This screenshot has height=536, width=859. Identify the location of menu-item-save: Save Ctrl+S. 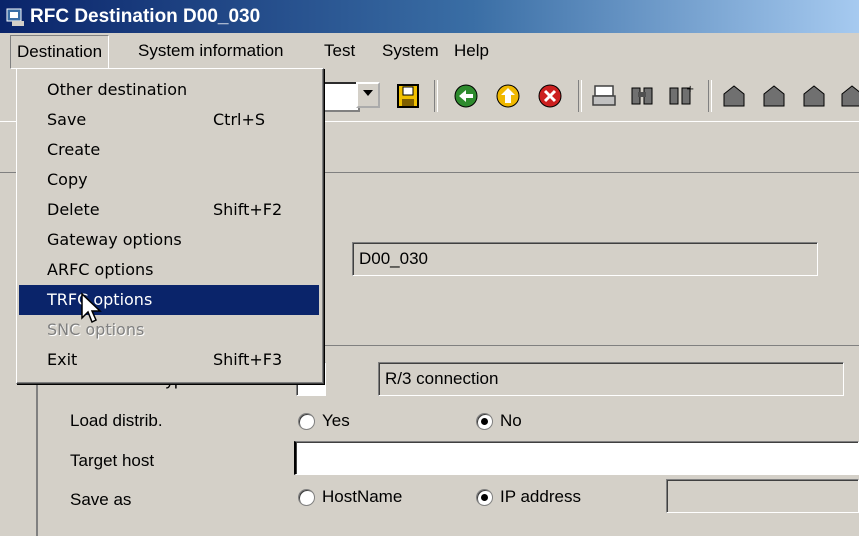
(169, 120).